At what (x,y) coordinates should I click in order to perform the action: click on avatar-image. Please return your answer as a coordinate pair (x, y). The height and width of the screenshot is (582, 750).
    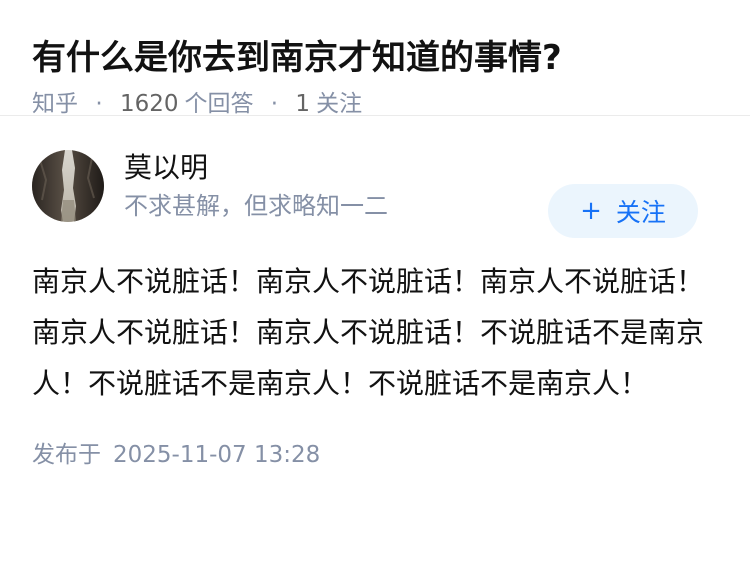
    Looking at the image, I should click on (68, 186).